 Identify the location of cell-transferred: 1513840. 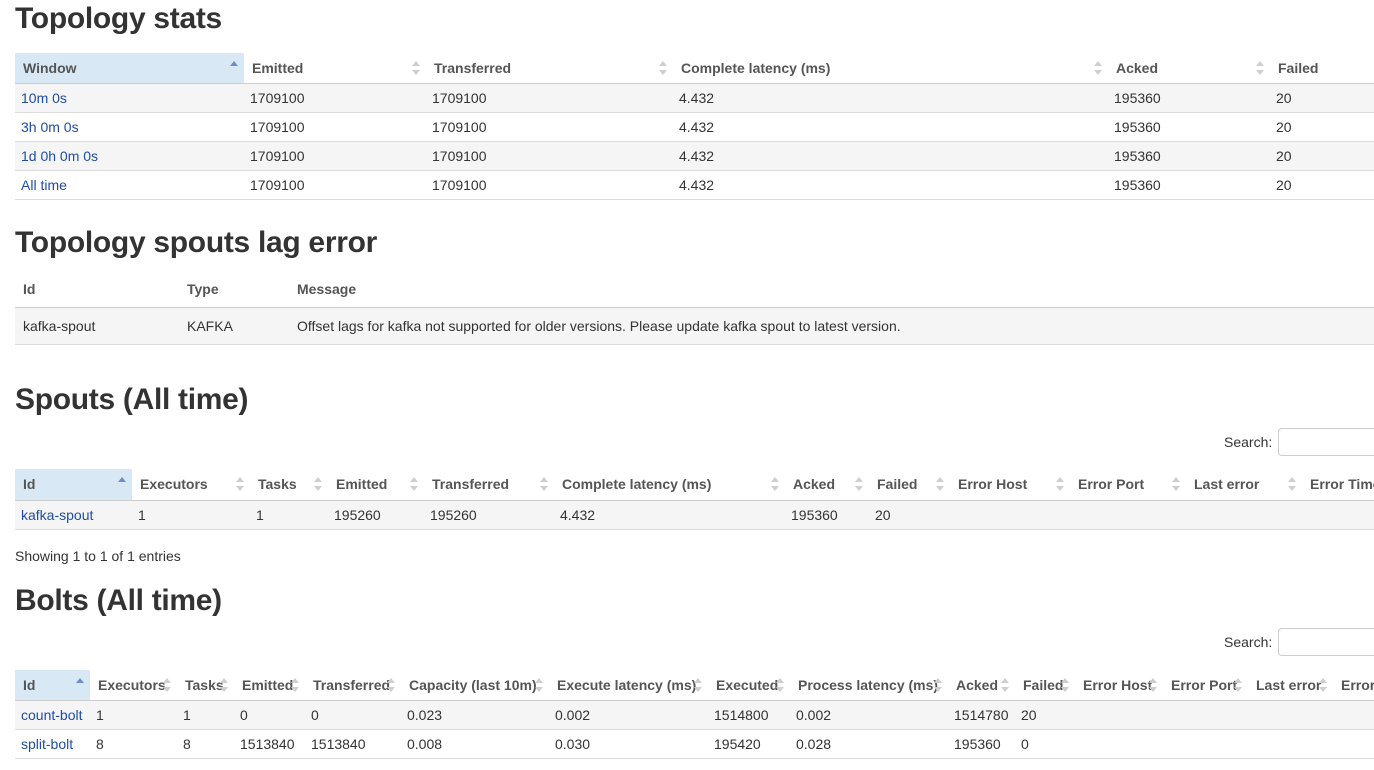
(353, 744).